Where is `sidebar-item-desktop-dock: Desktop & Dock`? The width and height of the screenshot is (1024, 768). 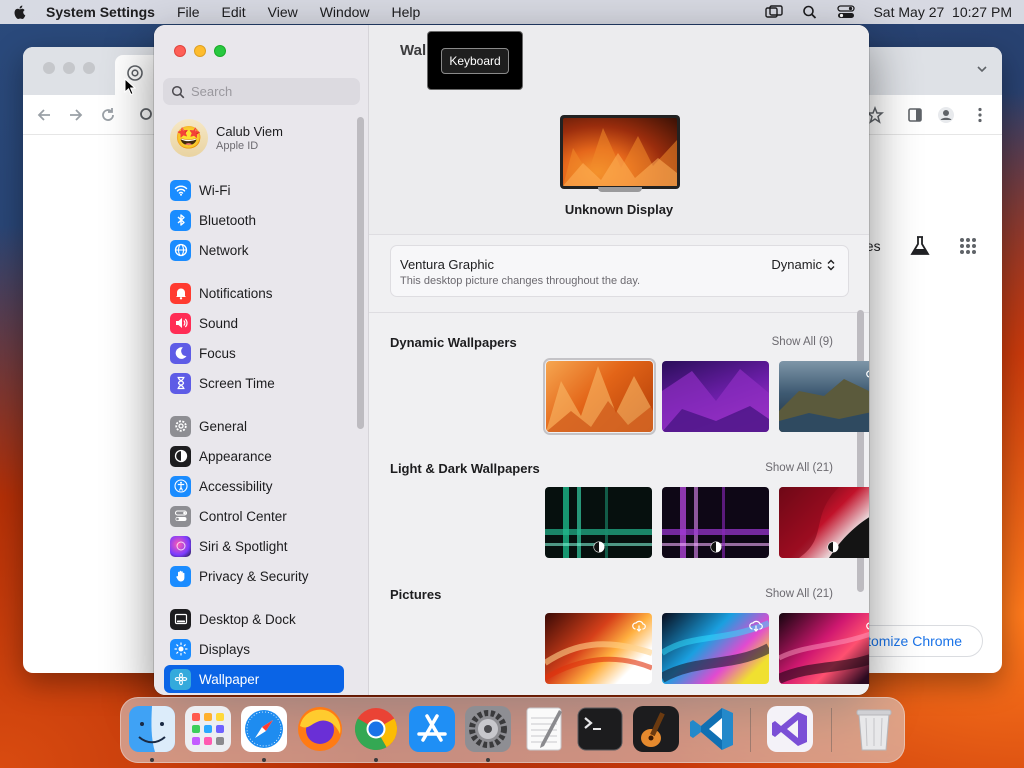 sidebar-item-desktop-dock: Desktop & Dock is located at coordinates (254, 619).